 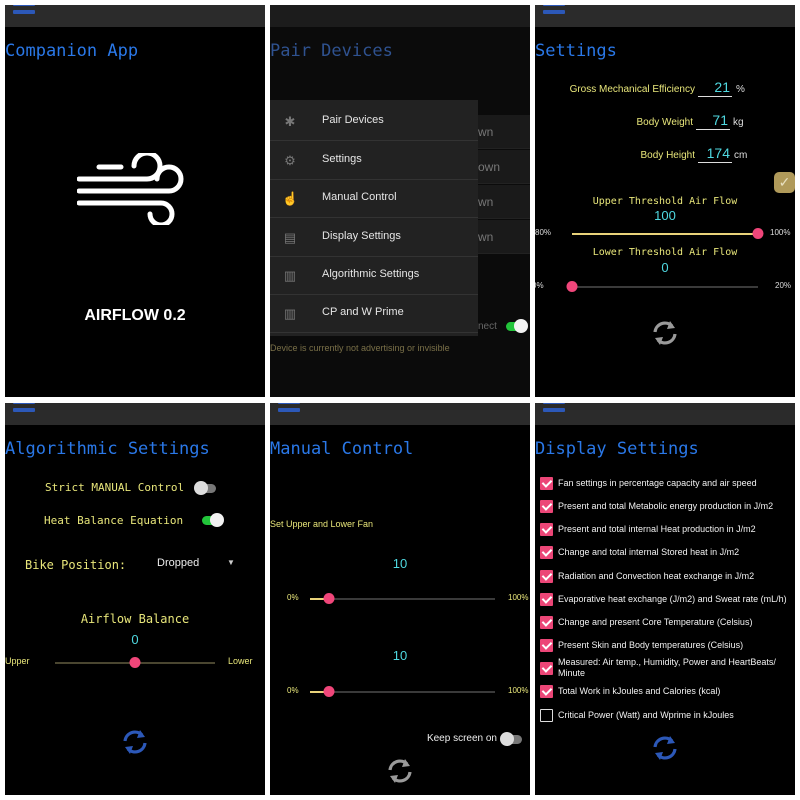 I want to click on lower-threshold-slider, so click(x=662, y=286).